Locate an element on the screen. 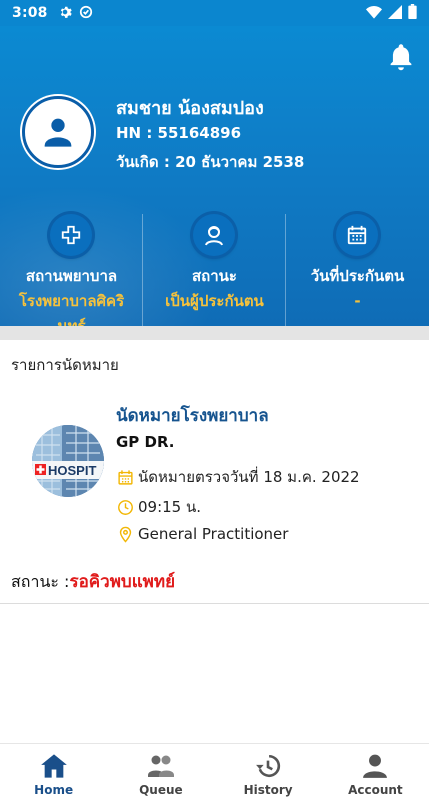 The height and width of the screenshot is (800, 429). info-status-value: เป็นผู้ประกันตน is located at coordinates (214, 301).